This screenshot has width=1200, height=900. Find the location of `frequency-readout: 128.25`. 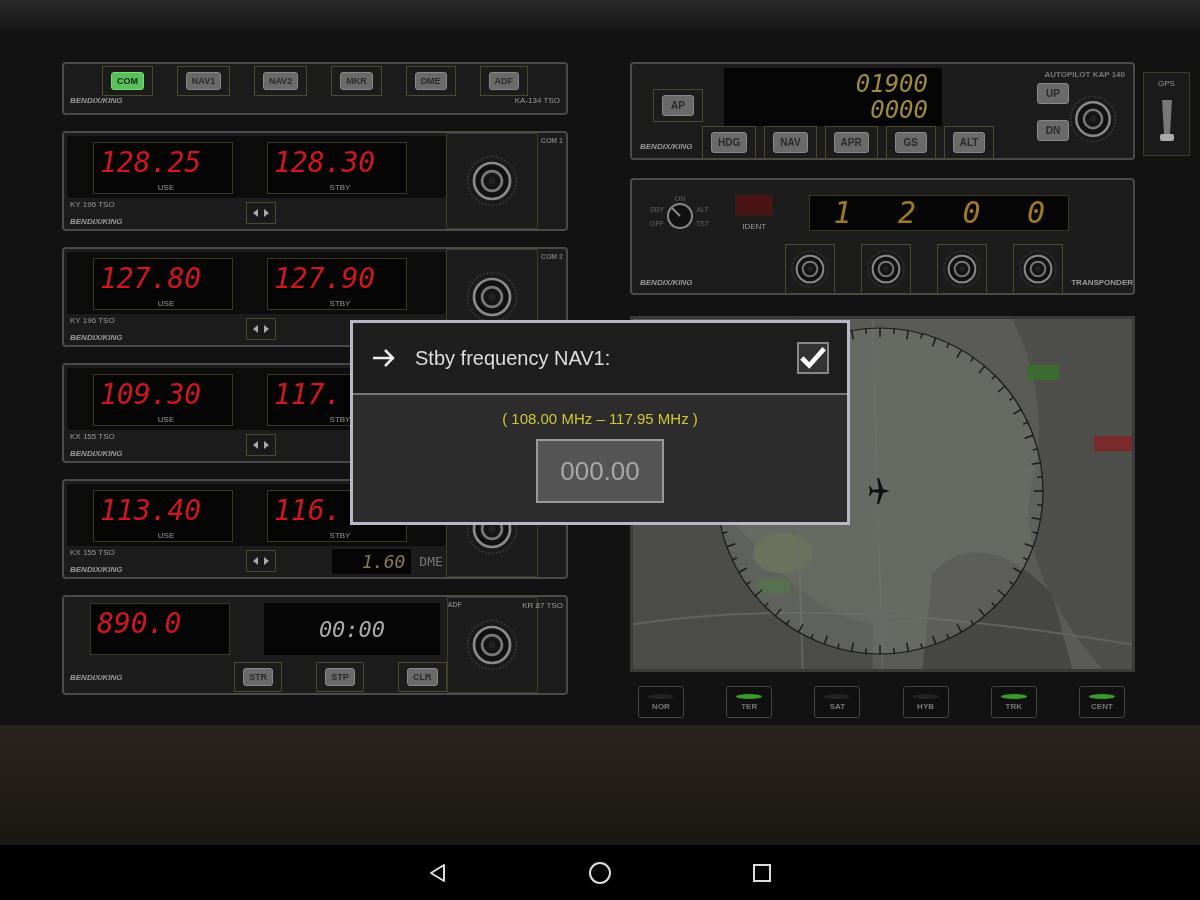

frequency-readout: 128.25 is located at coordinates (151, 163).